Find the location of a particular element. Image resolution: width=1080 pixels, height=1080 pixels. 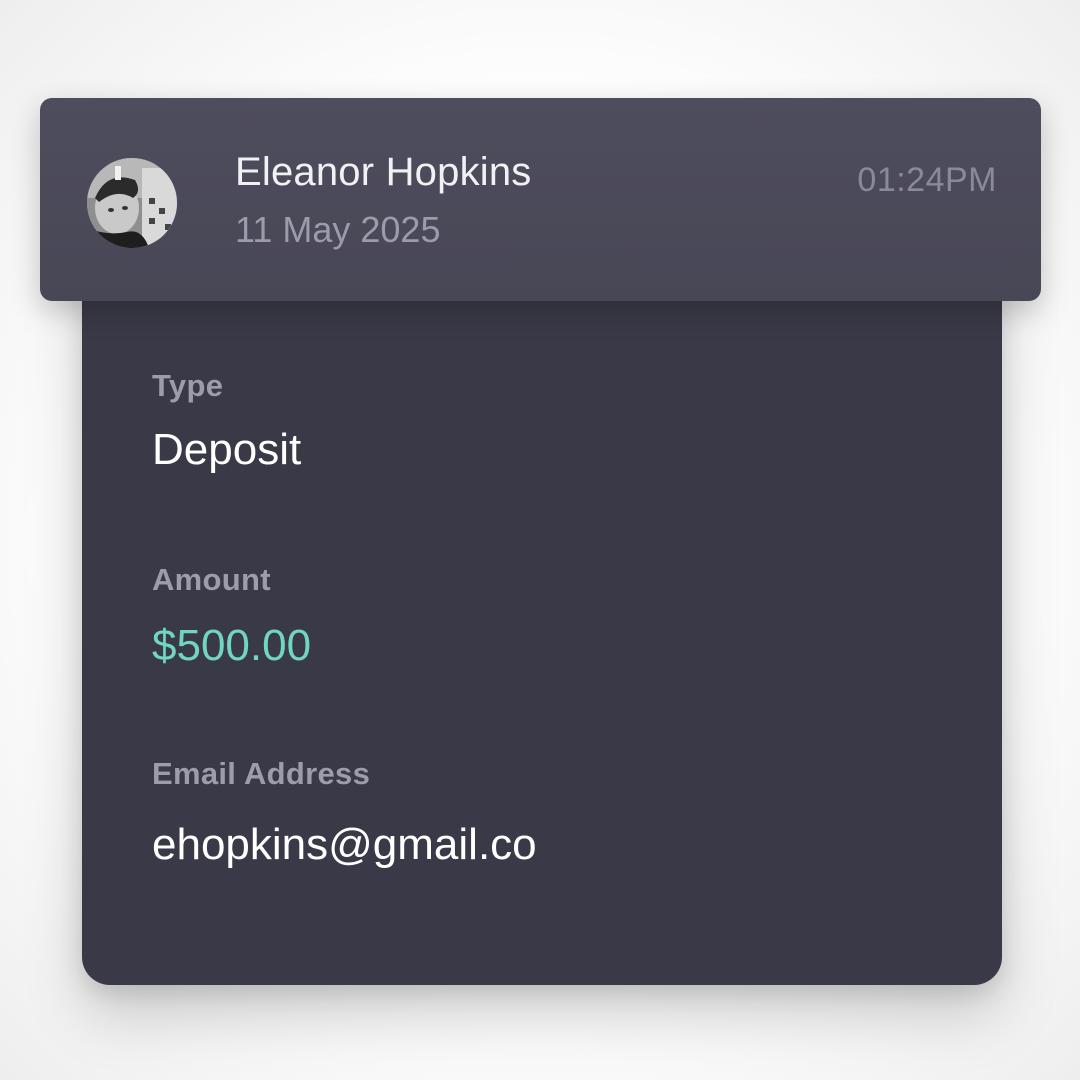

avatar is located at coordinates (132, 203).